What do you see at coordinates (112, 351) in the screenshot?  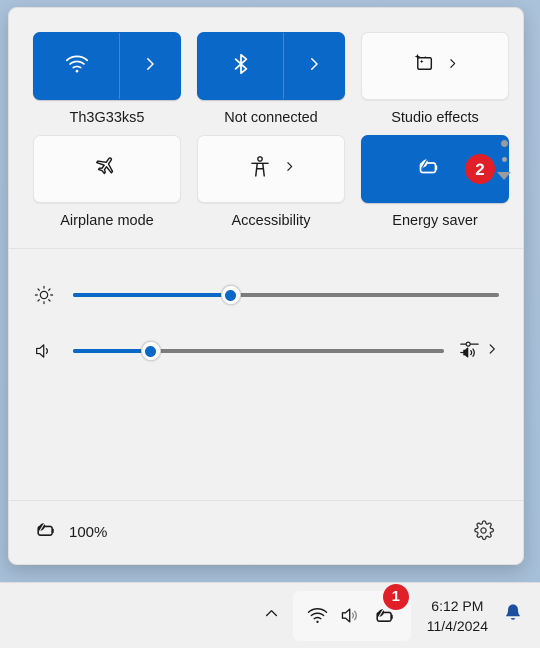 I see `volume-track-fill` at bounding box center [112, 351].